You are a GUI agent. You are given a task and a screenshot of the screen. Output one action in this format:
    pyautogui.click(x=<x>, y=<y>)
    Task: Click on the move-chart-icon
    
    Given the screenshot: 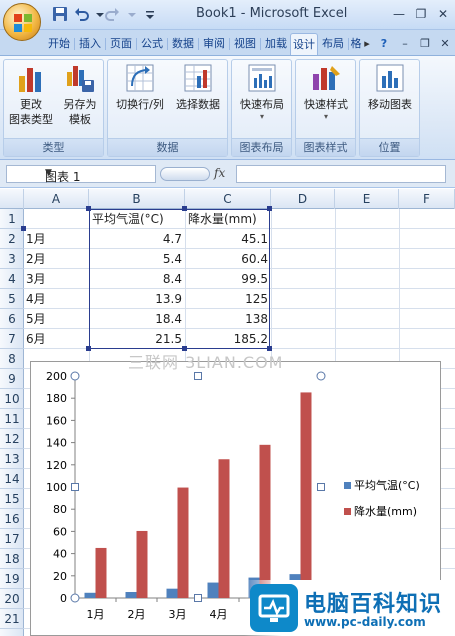 What is the action you would take?
    pyautogui.click(x=390, y=78)
    